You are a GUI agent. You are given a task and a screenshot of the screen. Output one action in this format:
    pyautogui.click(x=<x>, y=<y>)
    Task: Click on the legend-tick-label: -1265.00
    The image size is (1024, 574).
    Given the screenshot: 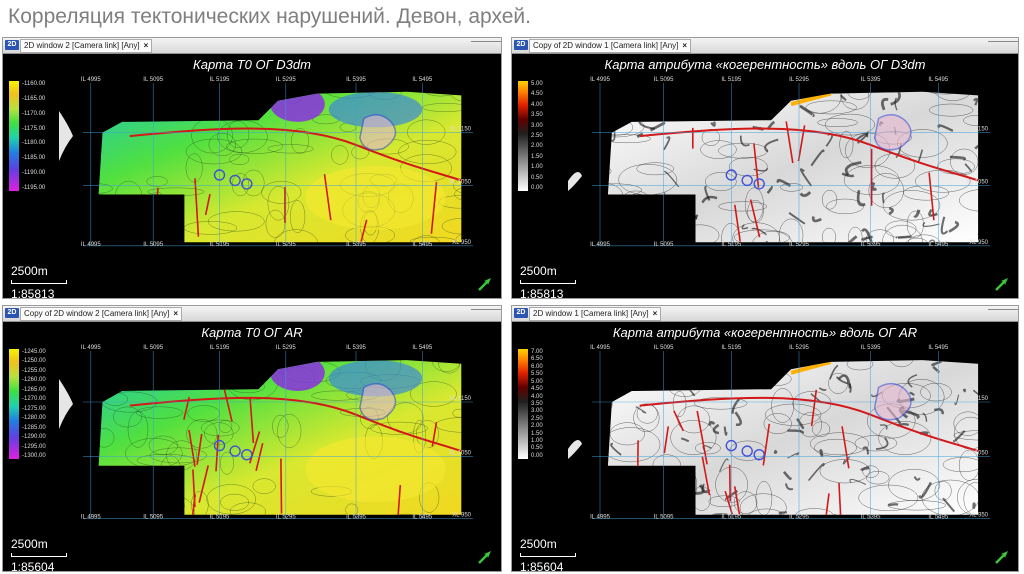 What is the action you would take?
    pyautogui.click(x=34, y=389)
    